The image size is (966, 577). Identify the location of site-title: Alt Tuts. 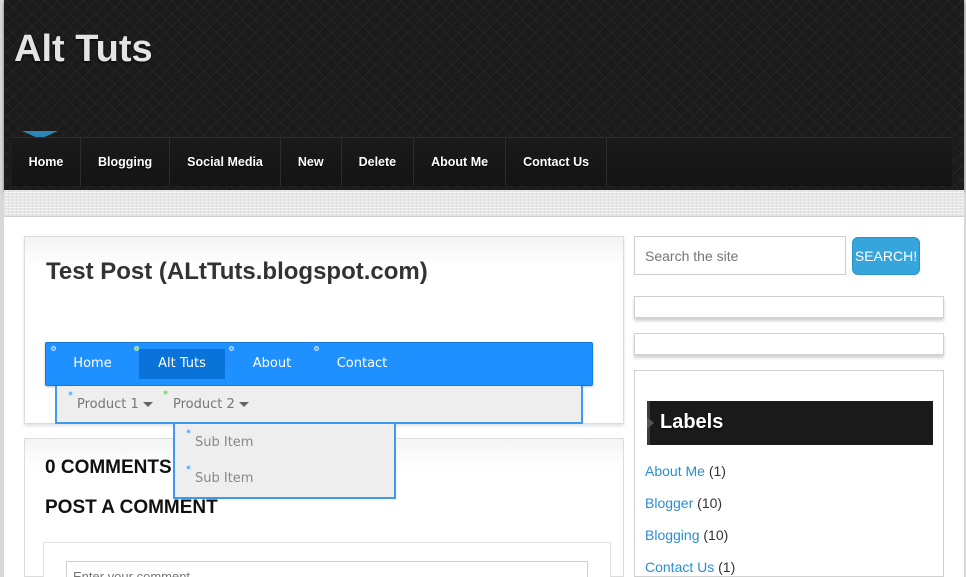
(83, 49).